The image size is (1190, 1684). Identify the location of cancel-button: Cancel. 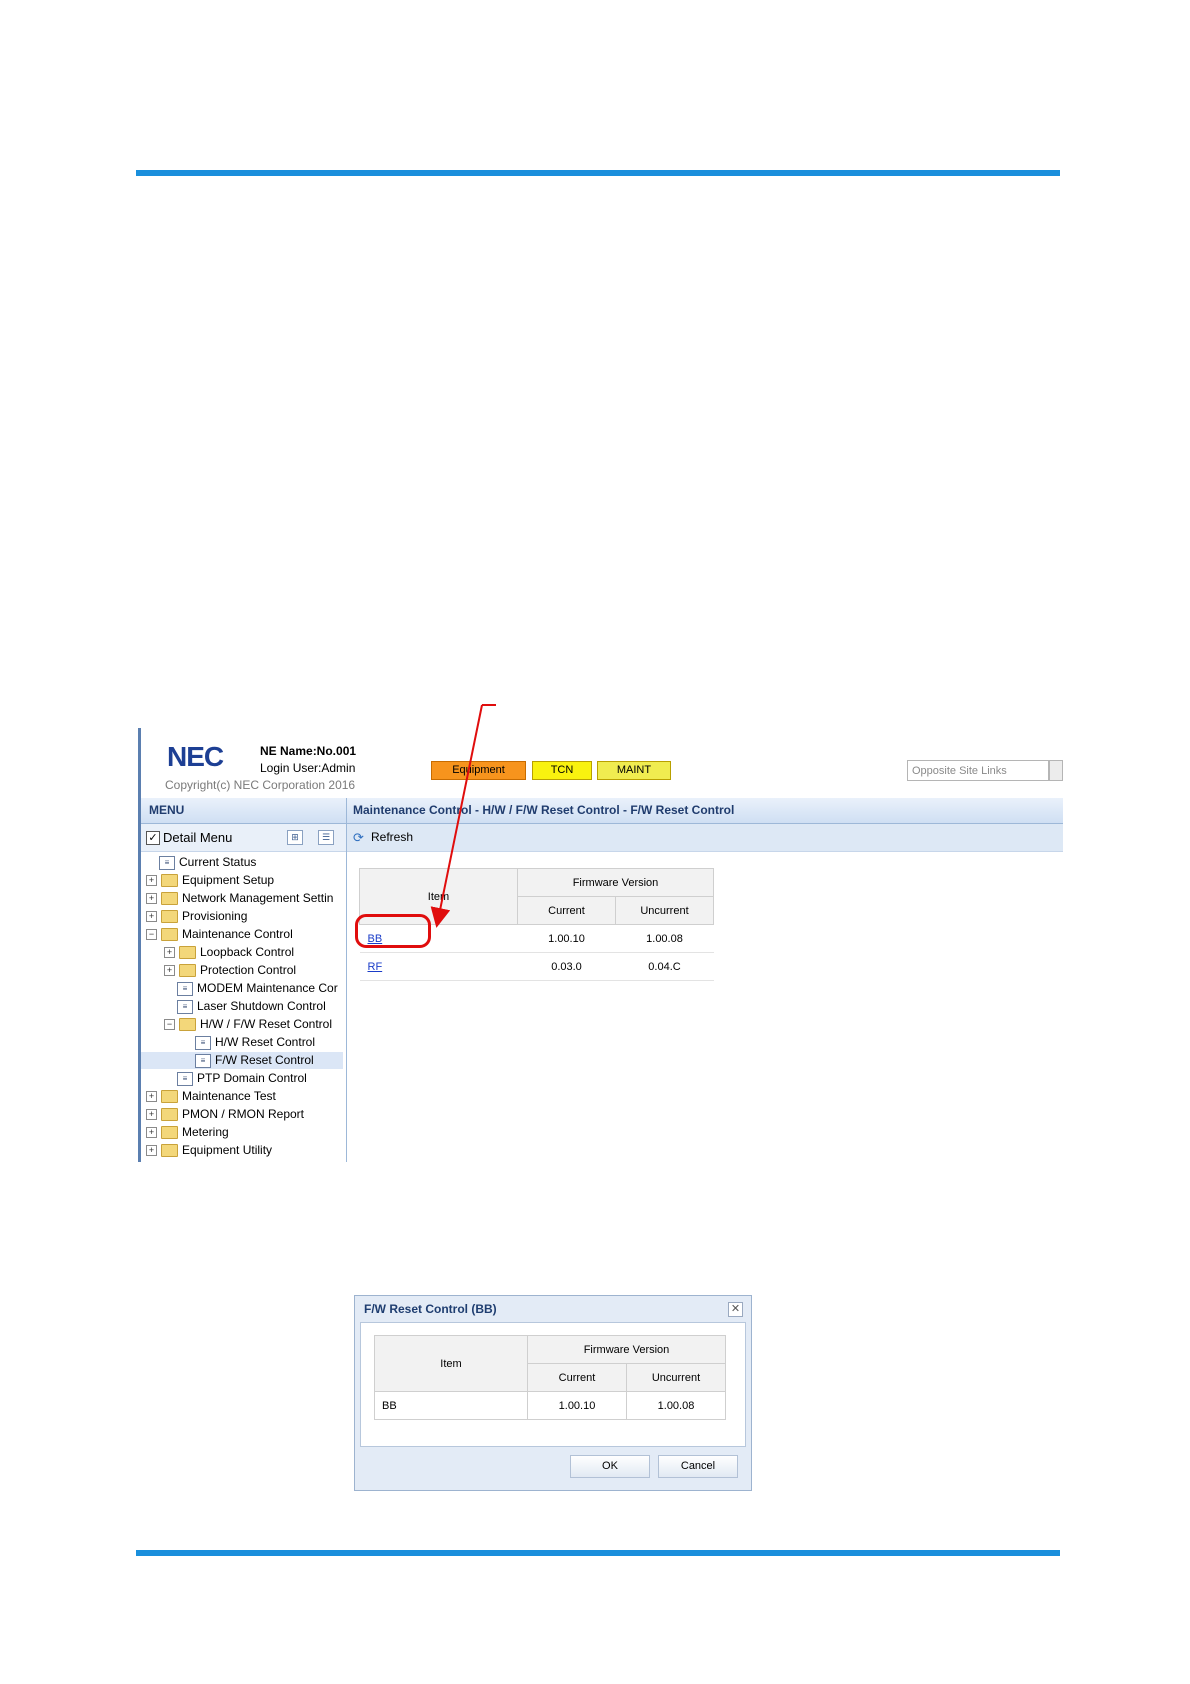
(698, 1466).